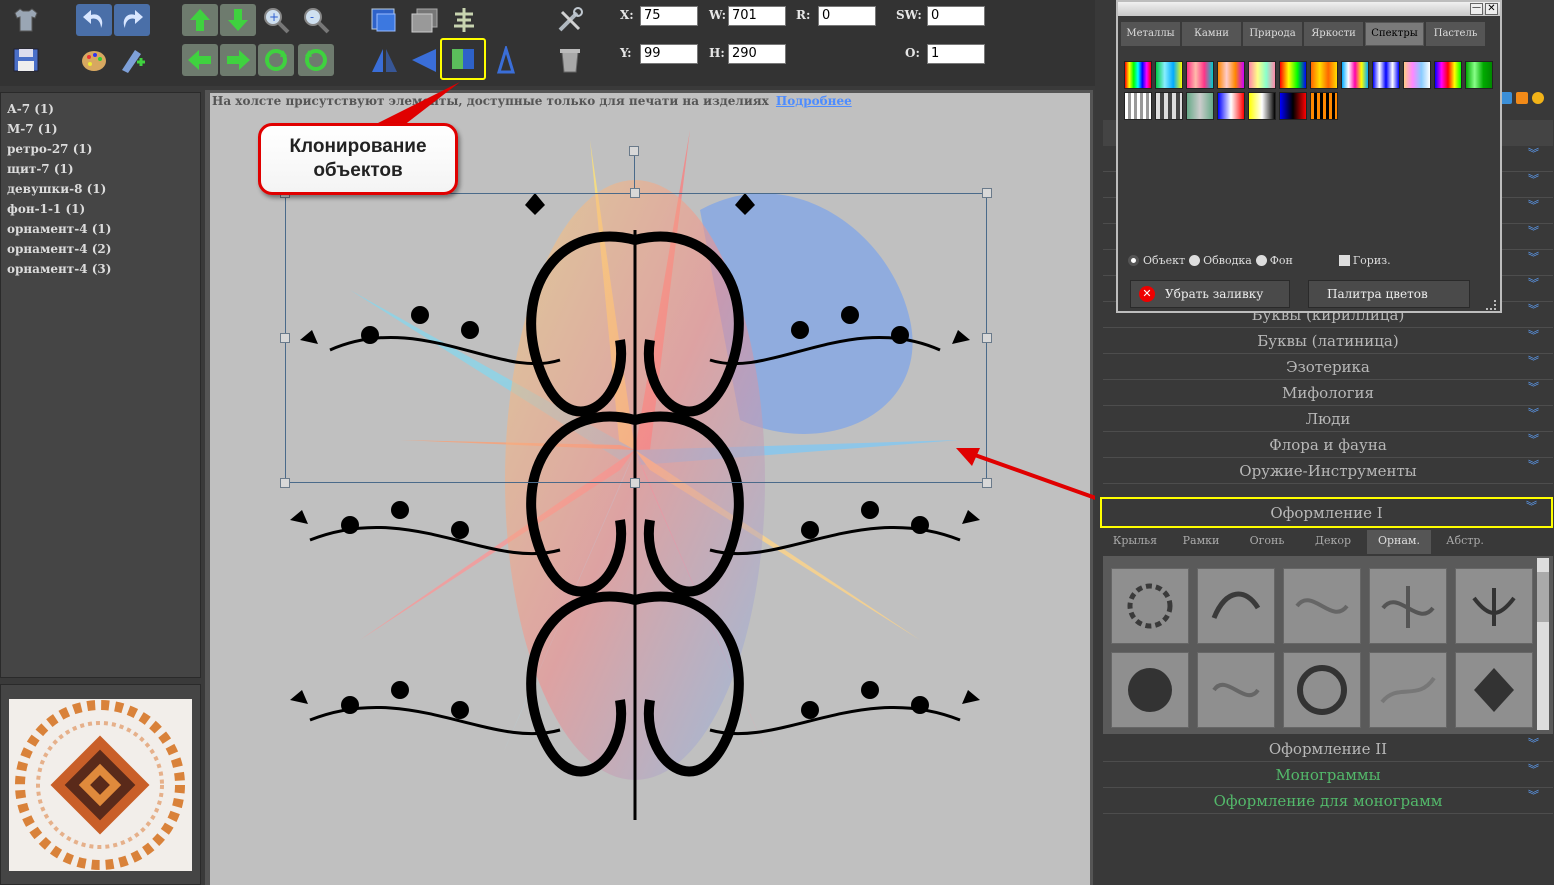 The image size is (1554, 885). Describe the element at coordinates (1326, 512) in the screenshot. I see `category-design-1: Оформление I ︾` at that location.